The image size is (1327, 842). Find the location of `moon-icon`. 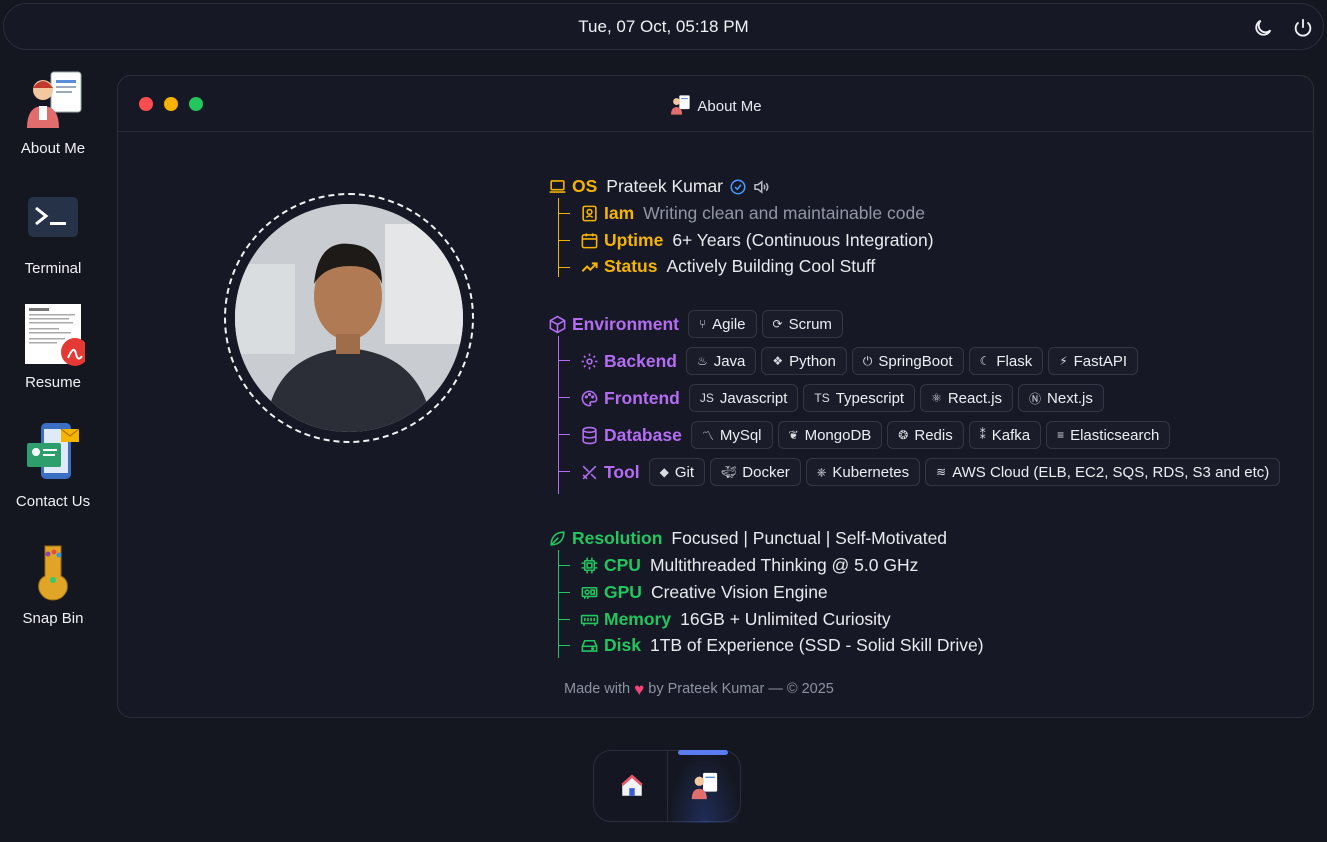

moon-icon is located at coordinates (1263, 28).